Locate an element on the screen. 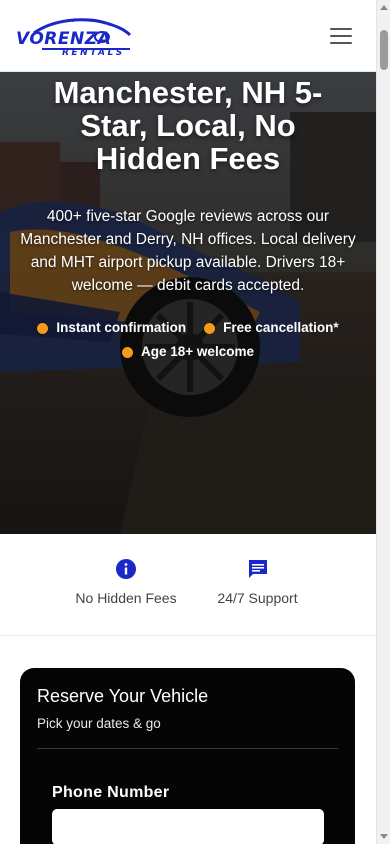 The height and width of the screenshot is (844, 390). phone-label: Phone Number is located at coordinates (111, 792).